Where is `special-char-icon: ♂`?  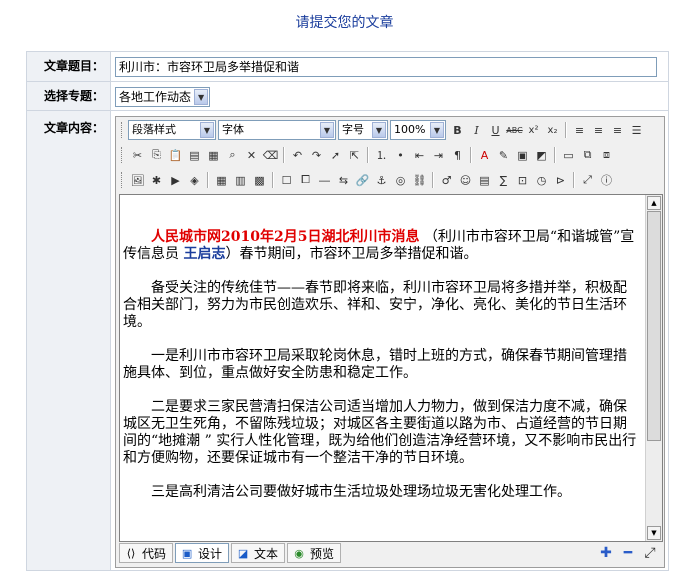
special-char-icon: ♂ is located at coordinates (446, 180).